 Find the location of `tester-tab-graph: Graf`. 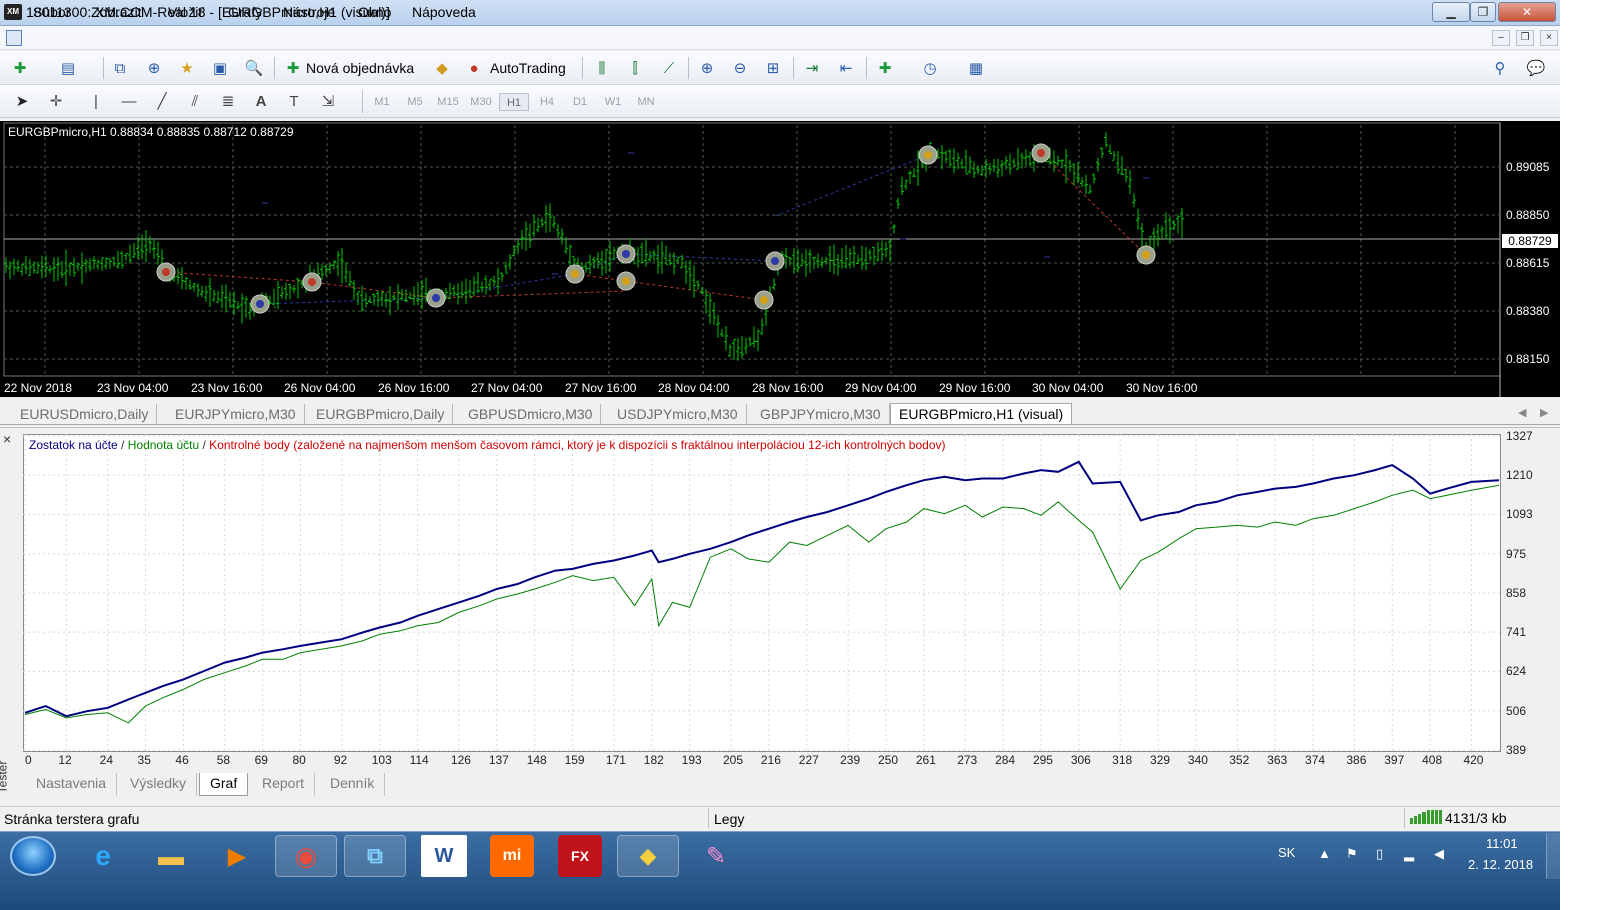

tester-tab-graph: Graf is located at coordinates (224, 784).